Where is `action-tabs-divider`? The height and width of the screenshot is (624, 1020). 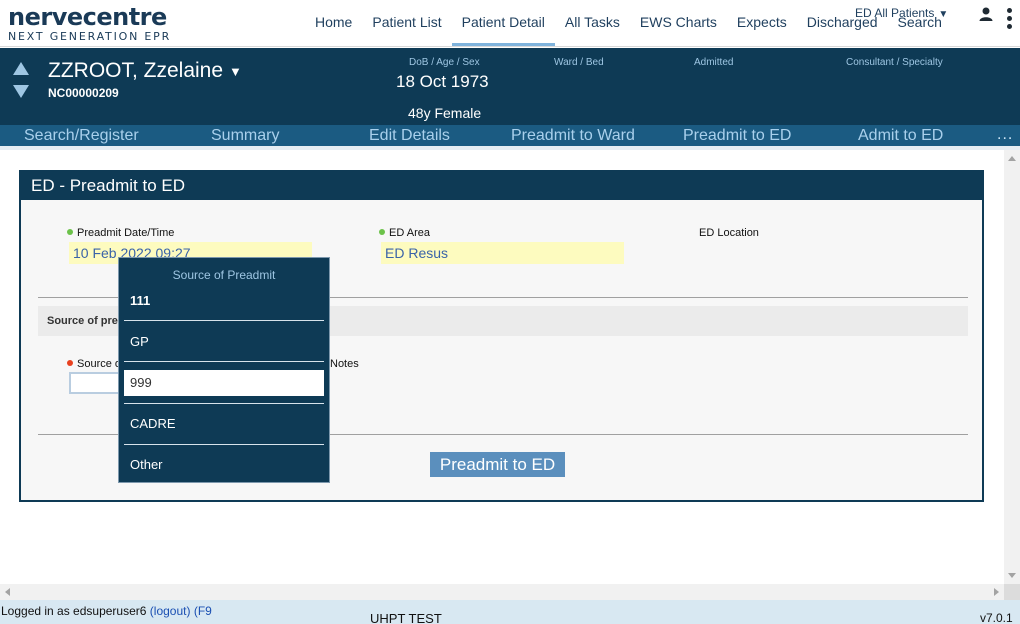 action-tabs-divider is located at coordinates (510, 148).